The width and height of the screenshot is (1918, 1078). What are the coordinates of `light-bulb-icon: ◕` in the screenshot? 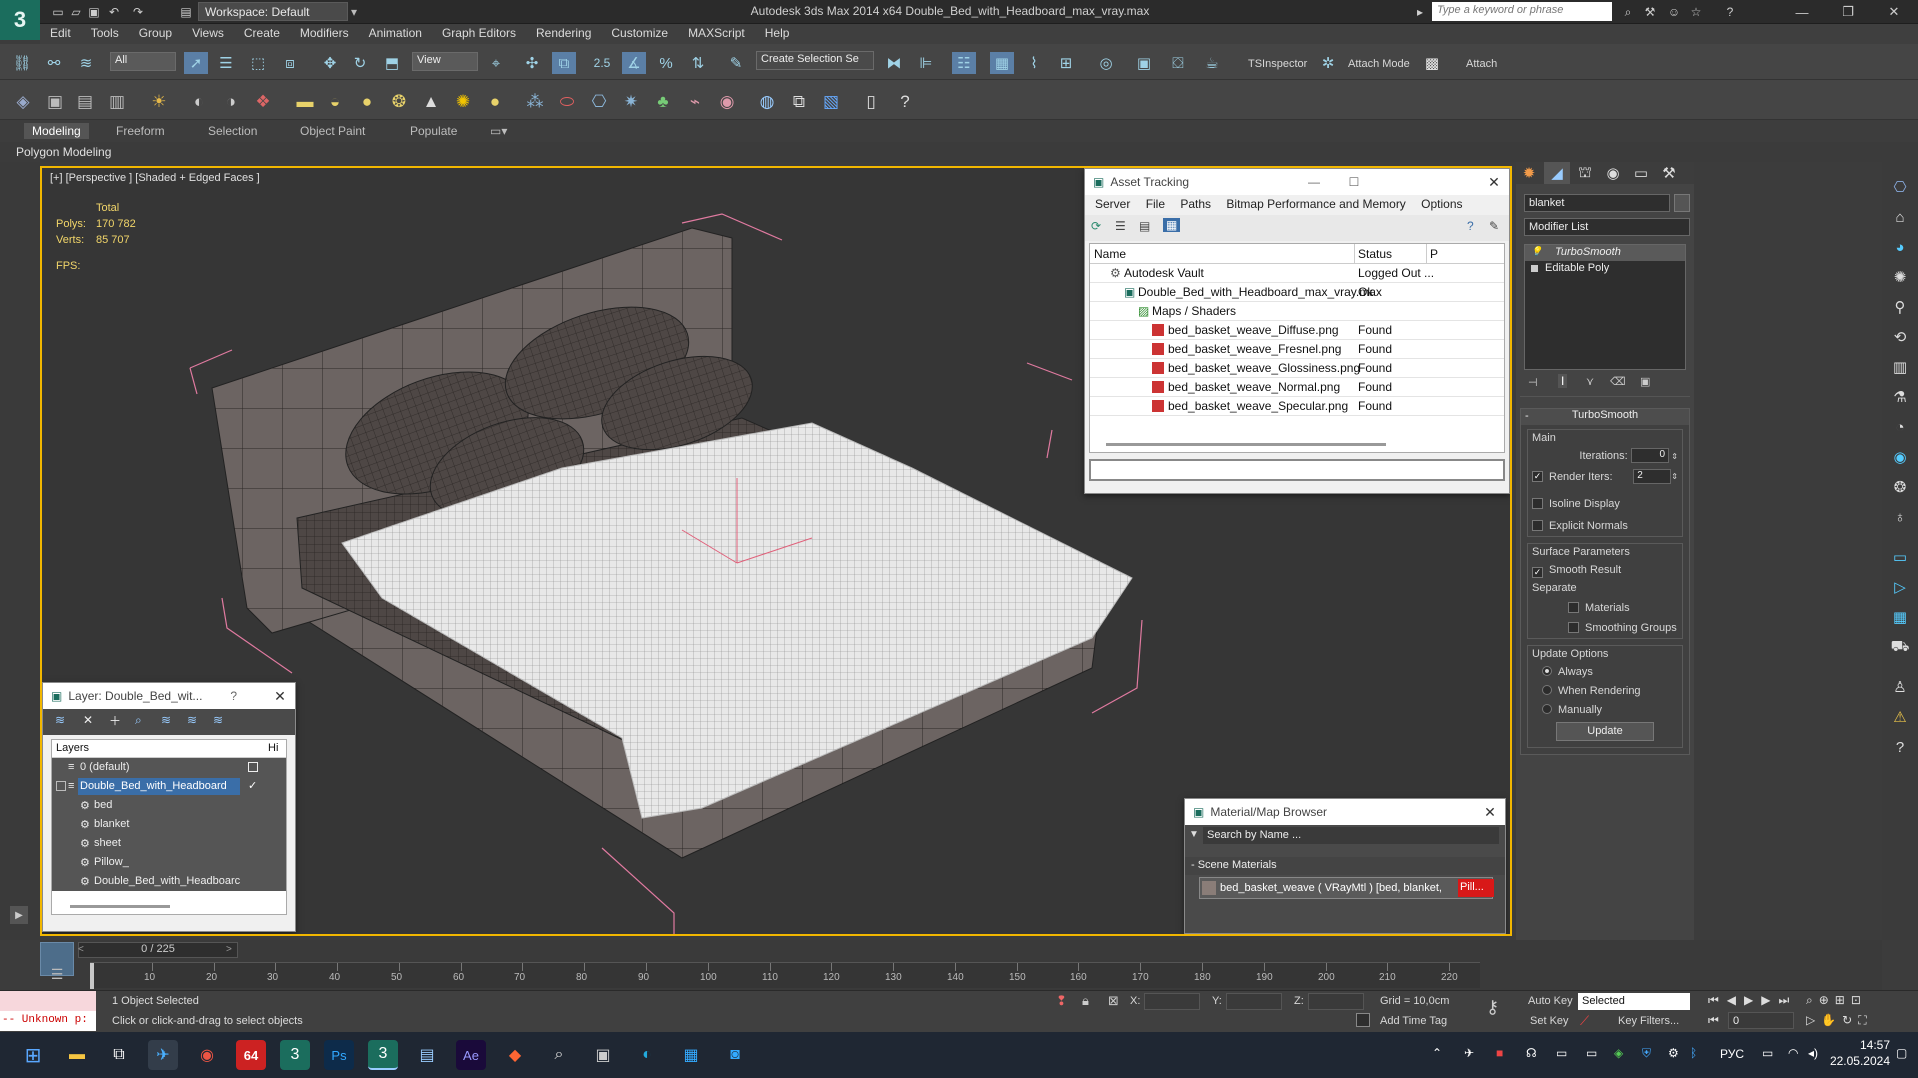 It's located at (1900, 247).